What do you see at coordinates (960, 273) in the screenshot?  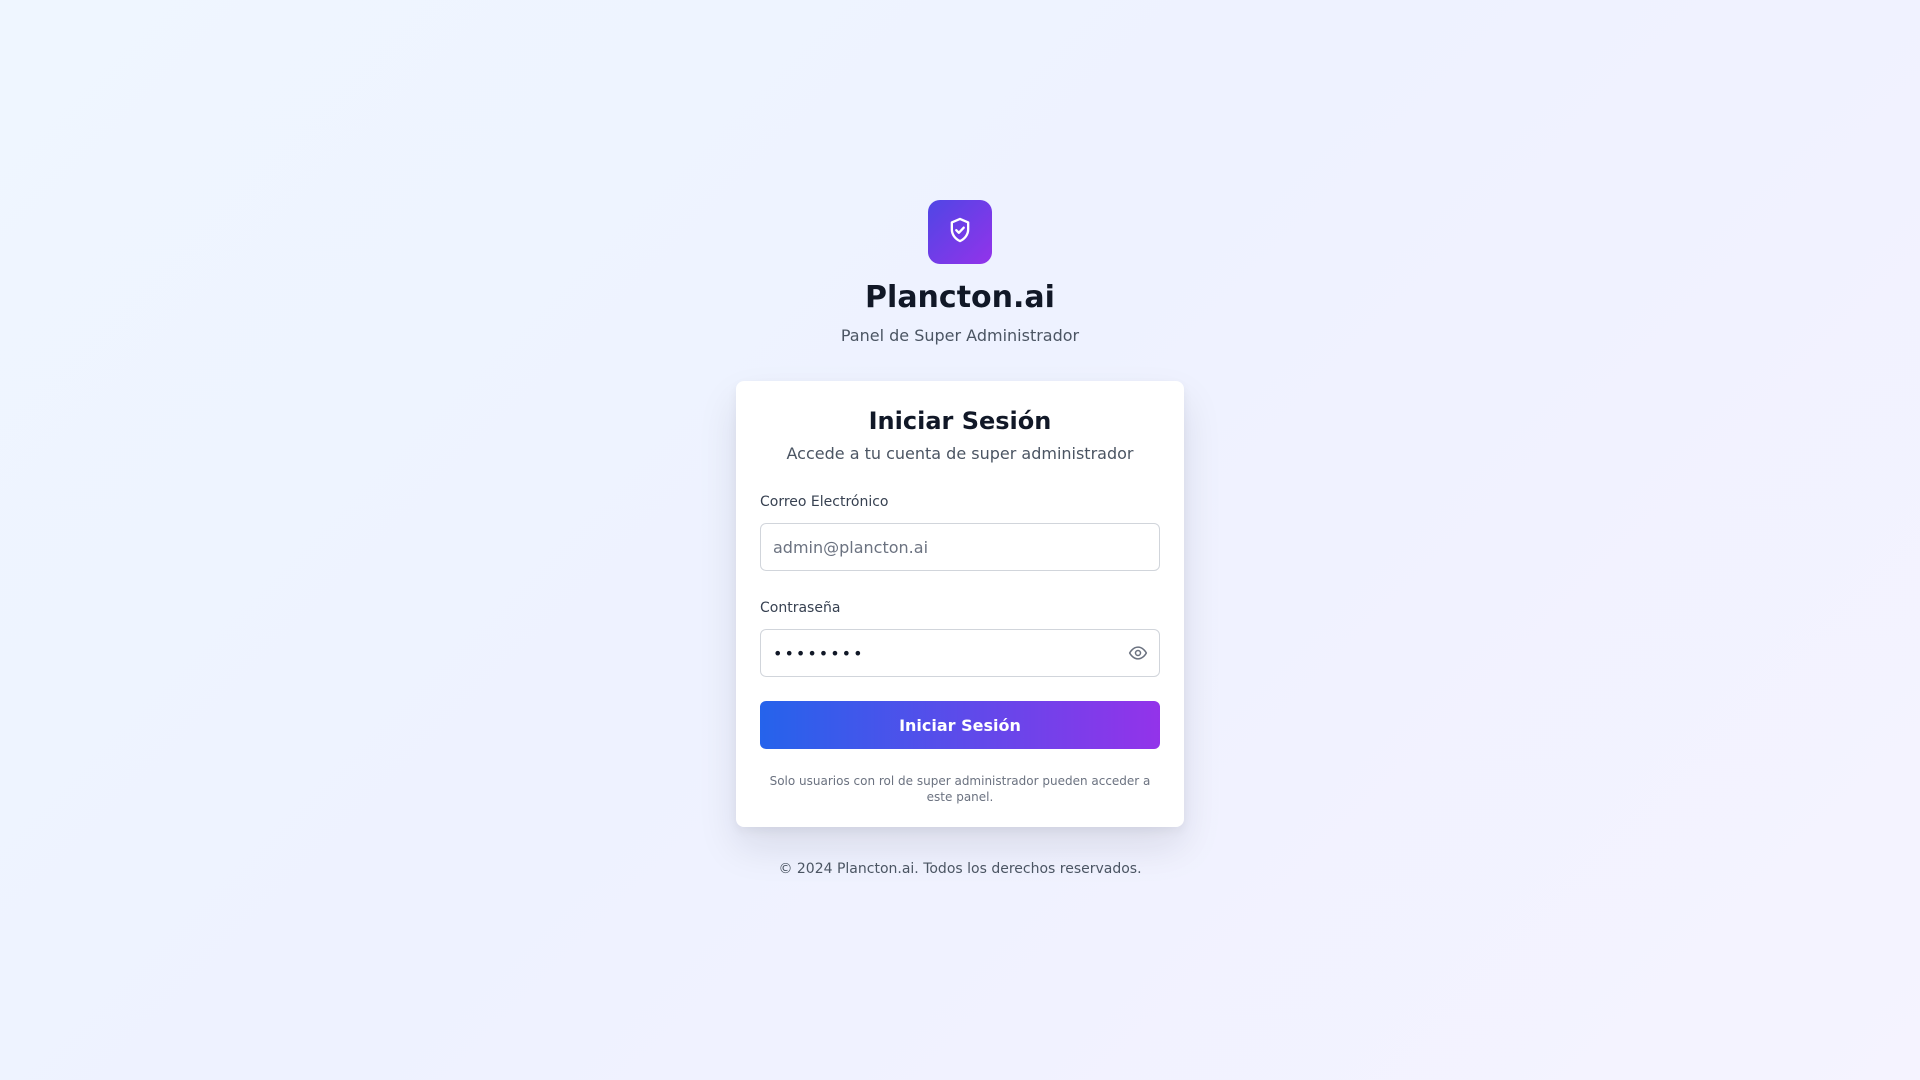 I see `brand-header: Plancton.ai Panel de Super Administrador` at bounding box center [960, 273].